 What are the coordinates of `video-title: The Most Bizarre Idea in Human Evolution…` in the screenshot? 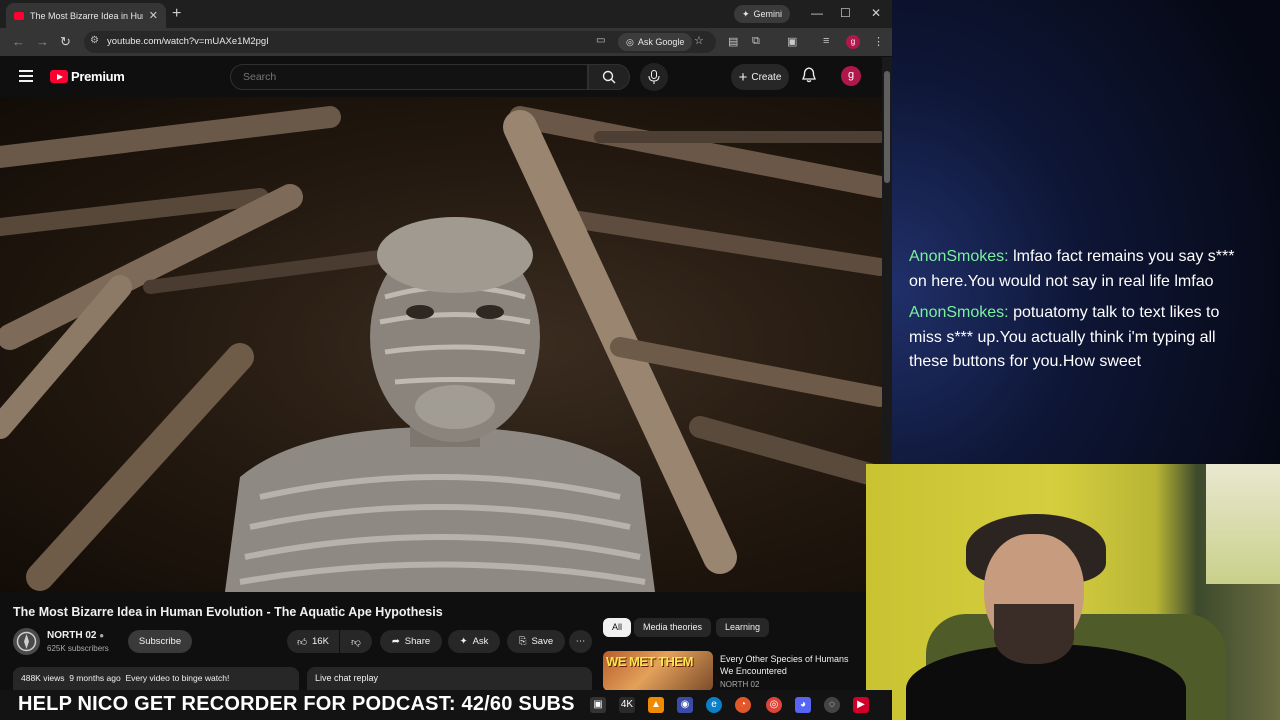 It's located at (228, 612).